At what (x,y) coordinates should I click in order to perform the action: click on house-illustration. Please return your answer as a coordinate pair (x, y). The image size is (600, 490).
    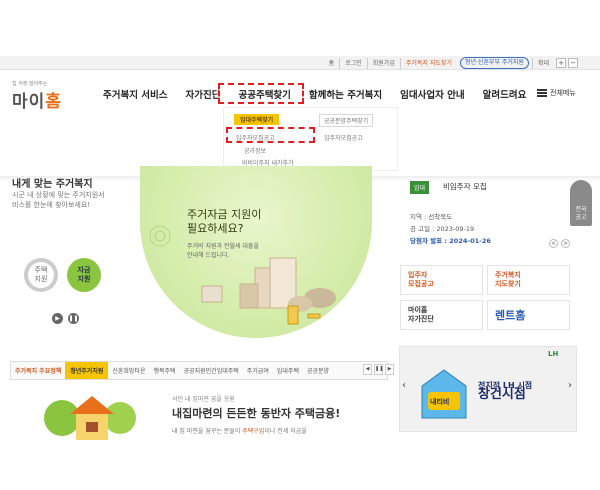
    Looking at the image, I should click on (90, 414).